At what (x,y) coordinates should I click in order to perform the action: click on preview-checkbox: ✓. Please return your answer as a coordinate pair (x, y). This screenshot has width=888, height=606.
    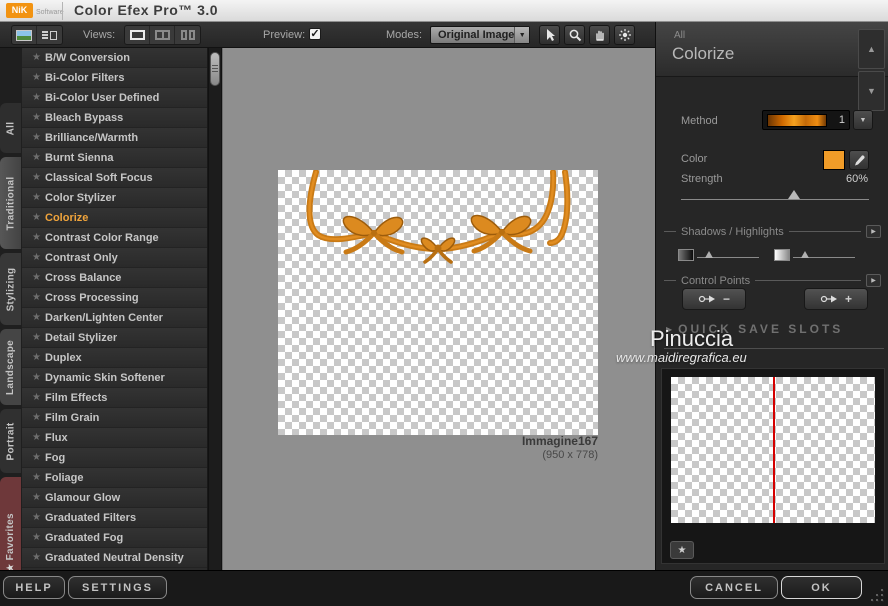
    Looking at the image, I should click on (315, 34).